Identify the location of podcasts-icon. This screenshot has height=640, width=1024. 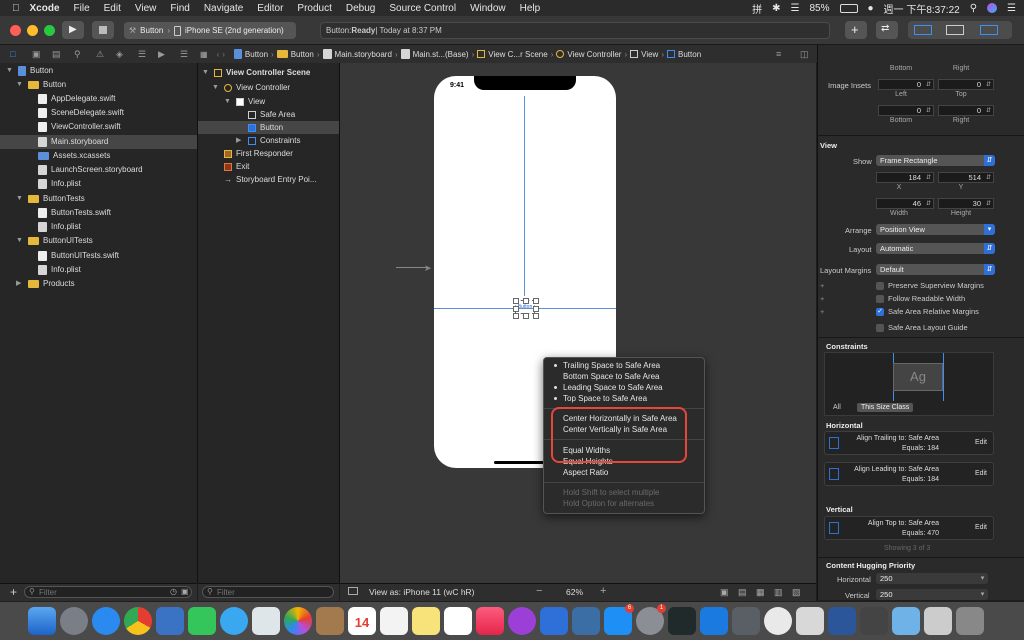
(522, 621).